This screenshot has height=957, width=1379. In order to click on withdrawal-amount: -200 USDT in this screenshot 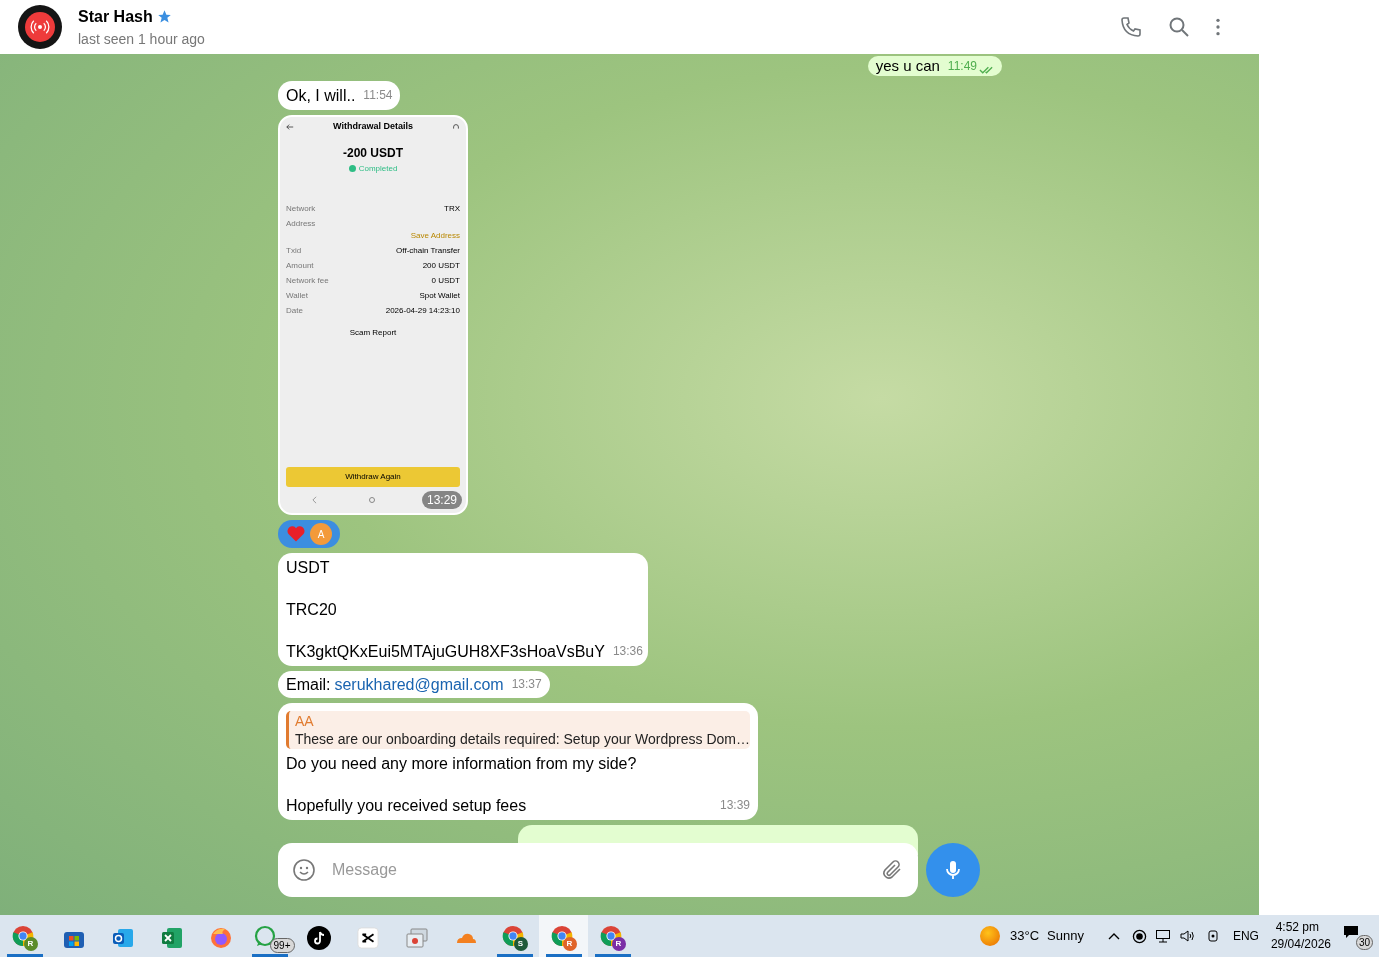, I will do `click(373, 153)`.